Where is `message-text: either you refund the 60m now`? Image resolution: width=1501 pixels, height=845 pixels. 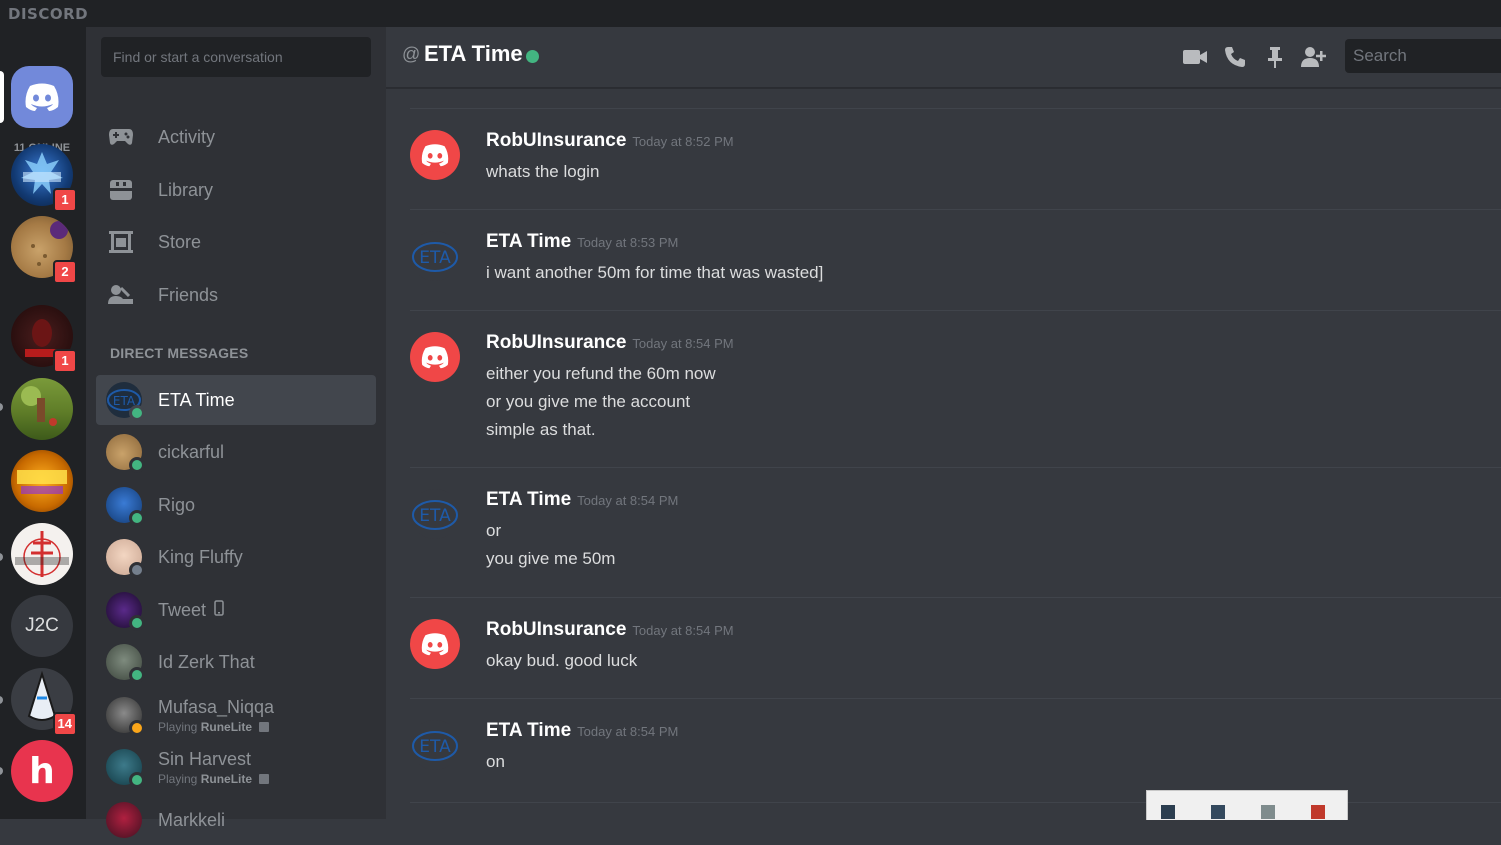 message-text: either you refund the 60m now is located at coordinates (601, 373).